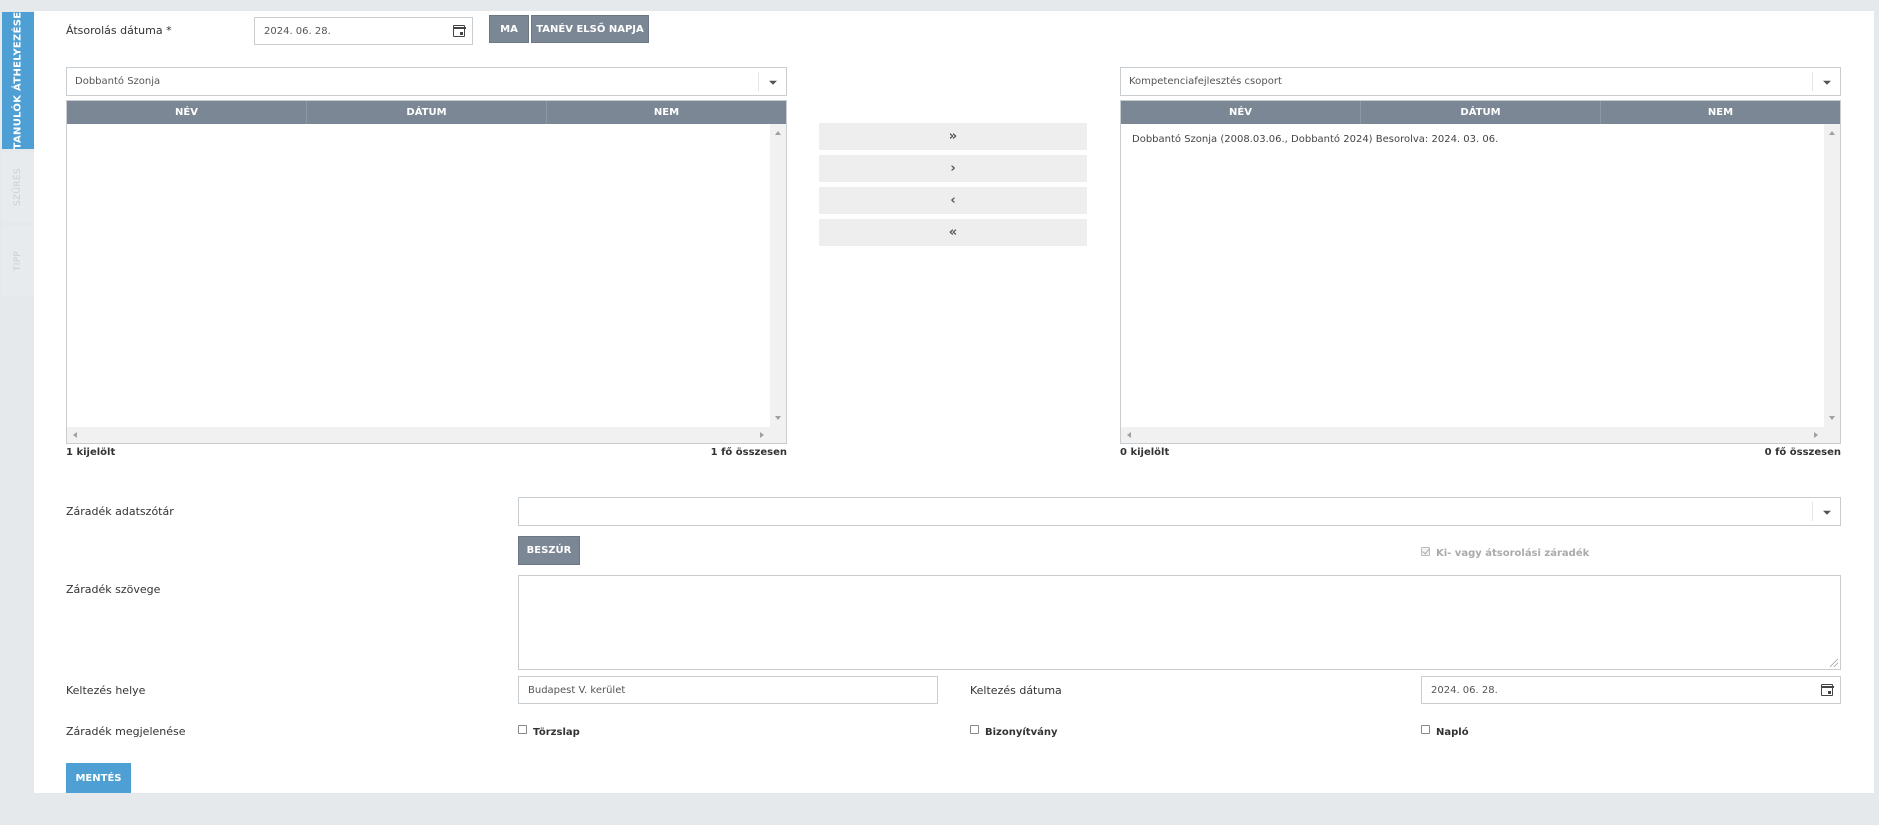  I want to click on move-left-button: ‹, so click(953, 200).